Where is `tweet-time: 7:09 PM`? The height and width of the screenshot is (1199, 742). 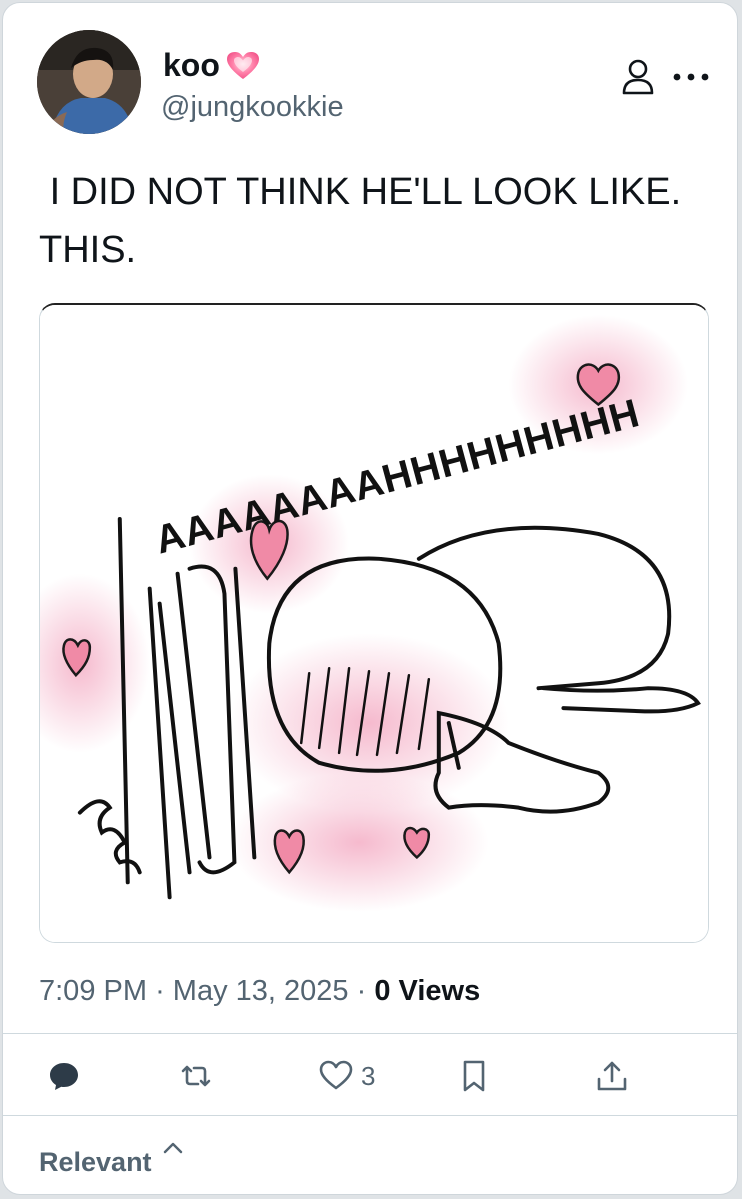
tweet-time: 7:09 PM is located at coordinates (93, 991).